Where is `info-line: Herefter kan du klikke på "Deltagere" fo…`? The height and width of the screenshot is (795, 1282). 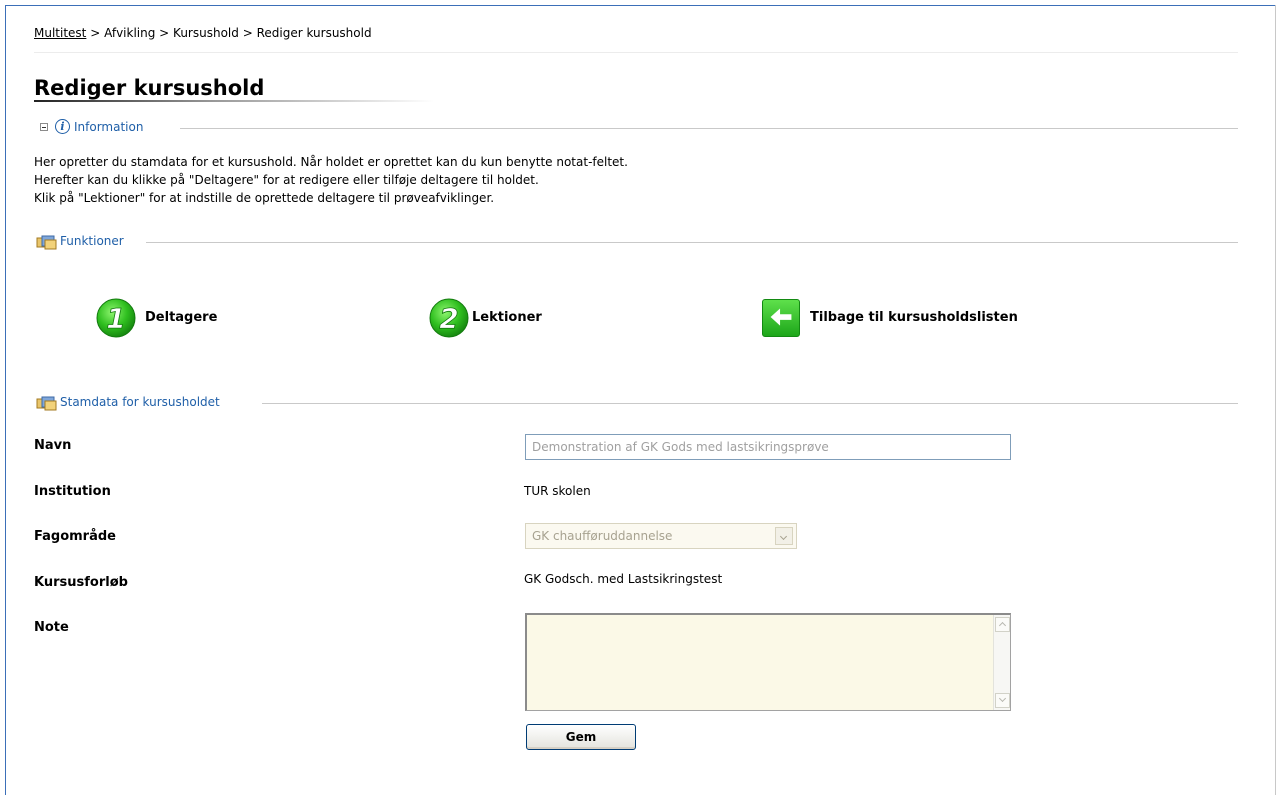
info-line: Herefter kan du klikke på "Deltagere" fo… is located at coordinates (286, 180).